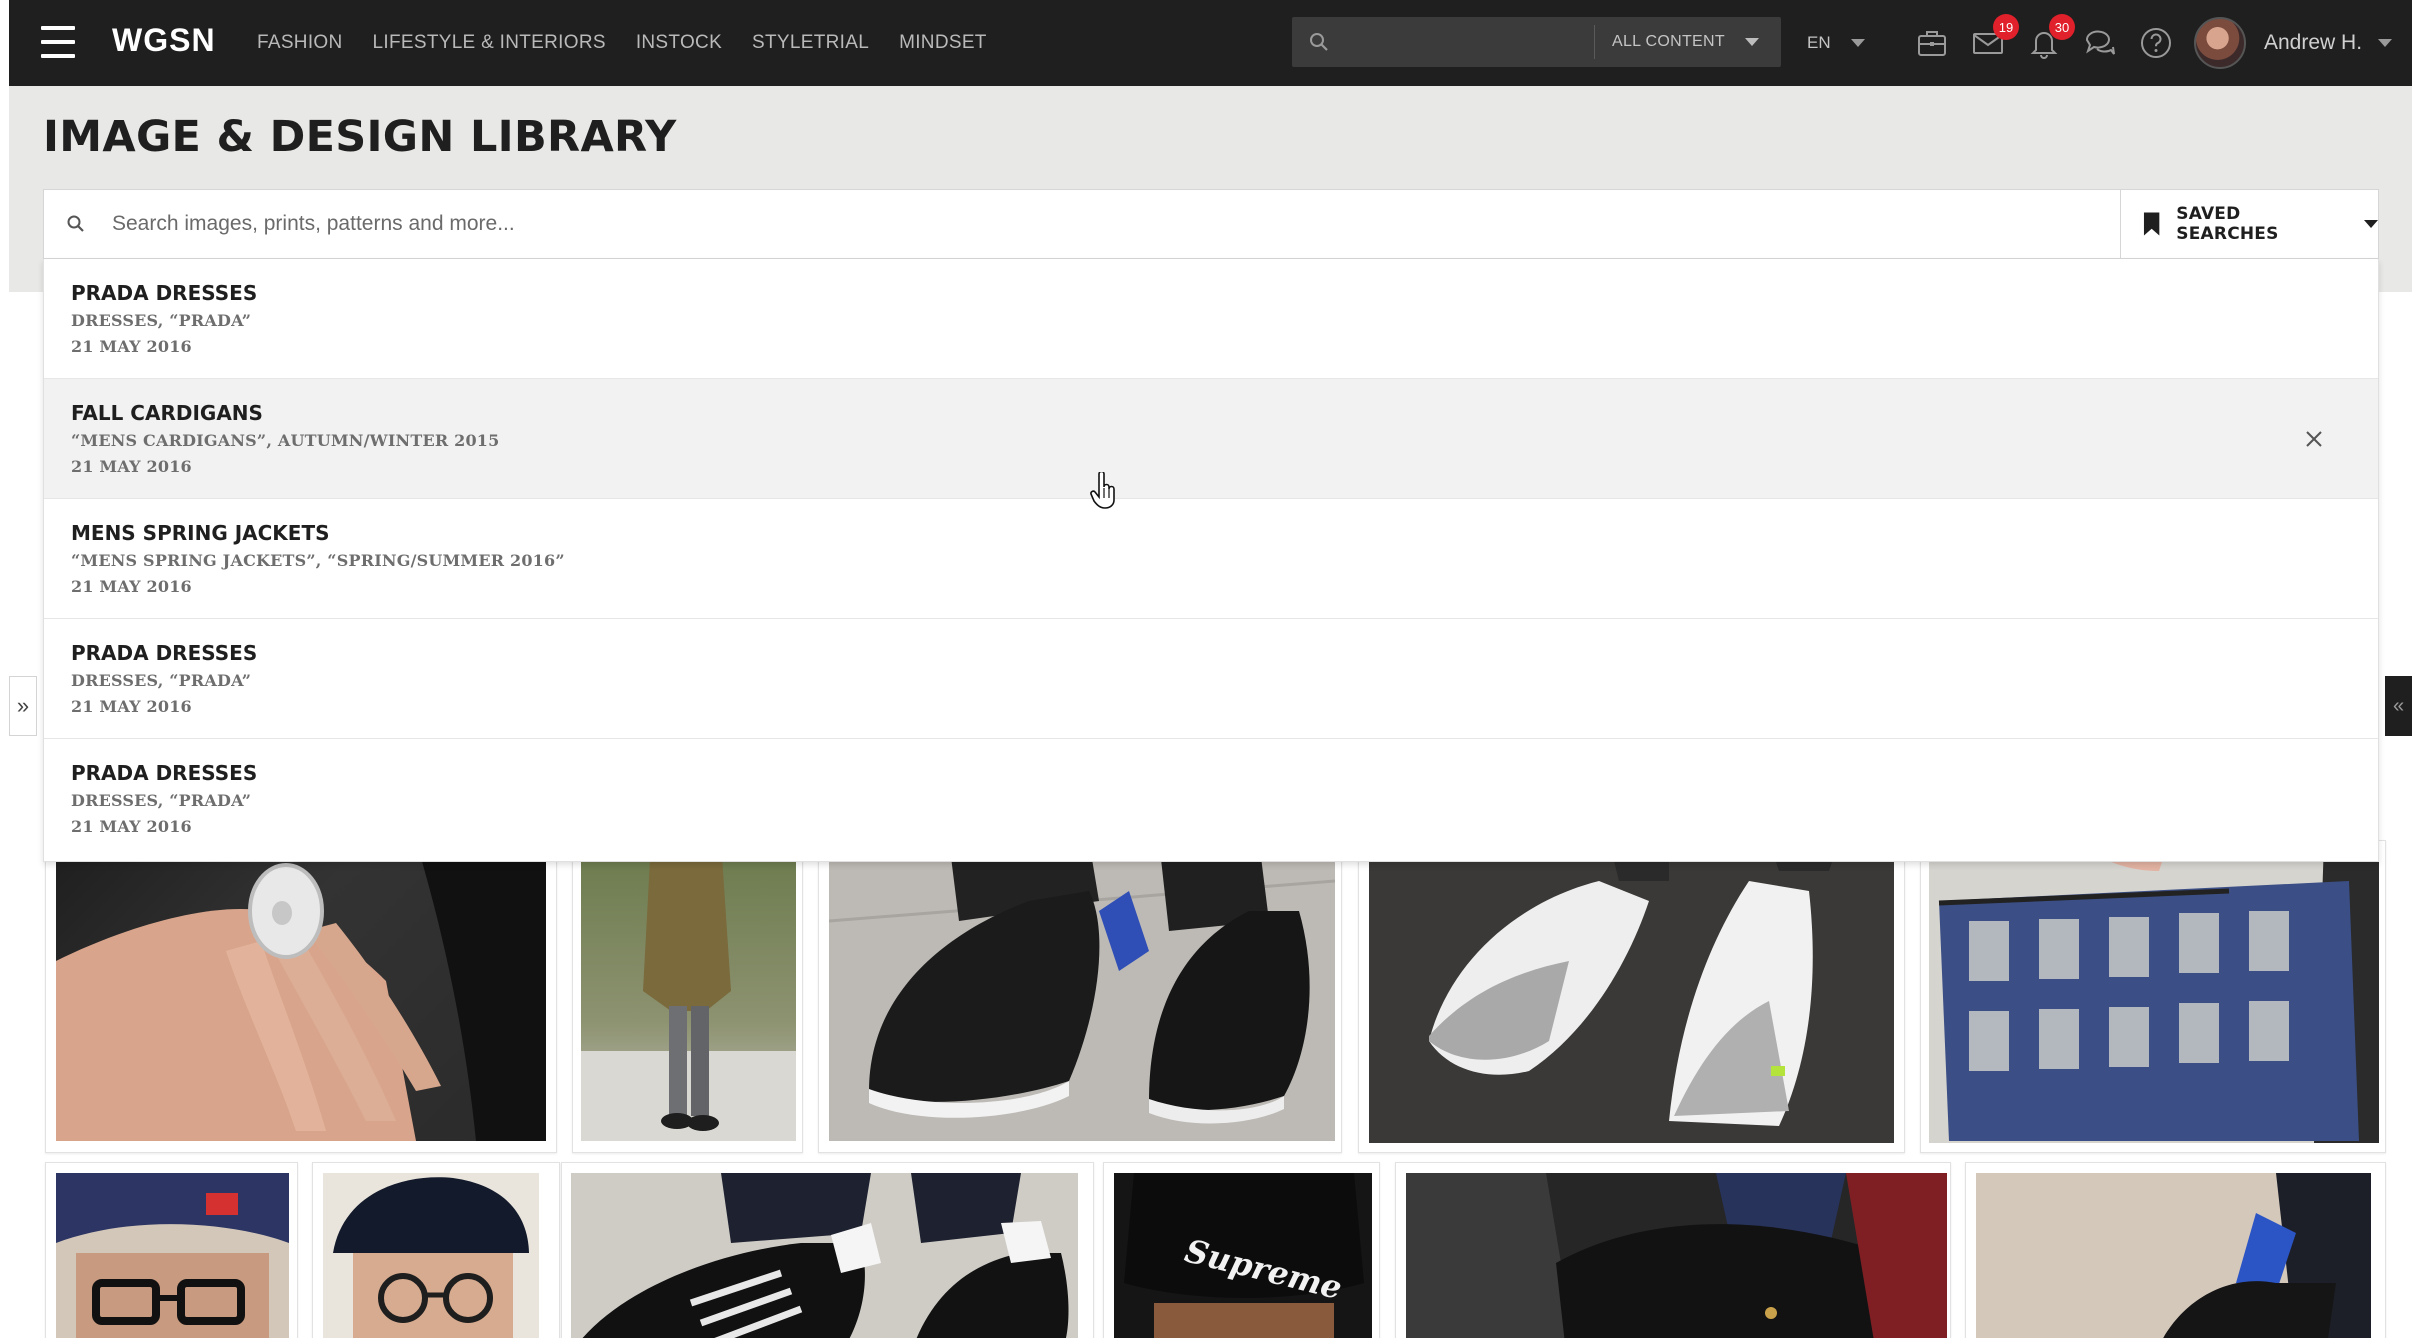  What do you see at coordinates (2227, 224) in the screenshot?
I see `saved-searches-label: SAVED SEARCHES` at bounding box center [2227, 224].